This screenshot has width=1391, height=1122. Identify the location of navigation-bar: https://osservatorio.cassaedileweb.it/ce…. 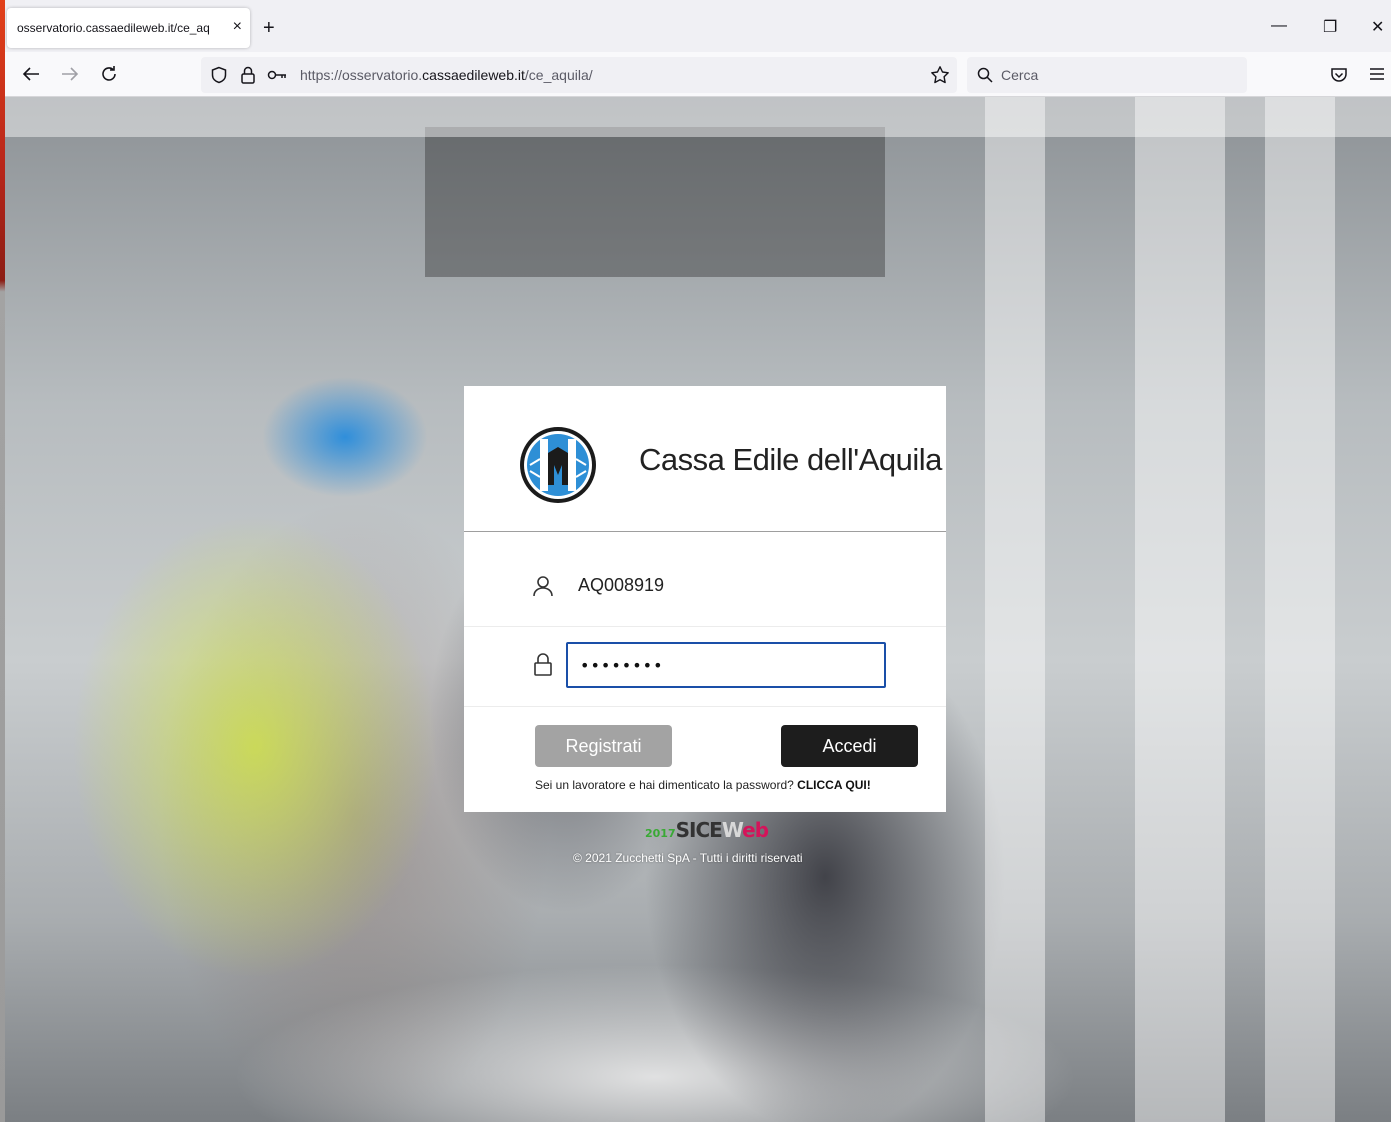
(698, 74).